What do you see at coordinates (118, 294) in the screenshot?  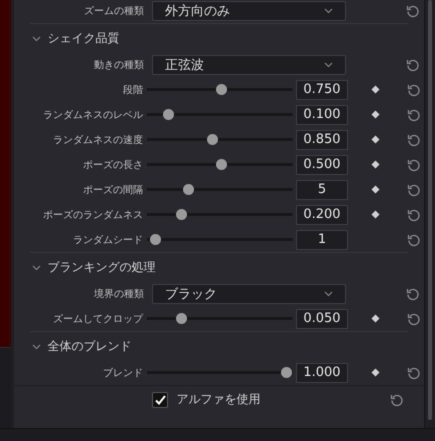 I see `field-label: 境界の種類` at bounding box center [118, 294].